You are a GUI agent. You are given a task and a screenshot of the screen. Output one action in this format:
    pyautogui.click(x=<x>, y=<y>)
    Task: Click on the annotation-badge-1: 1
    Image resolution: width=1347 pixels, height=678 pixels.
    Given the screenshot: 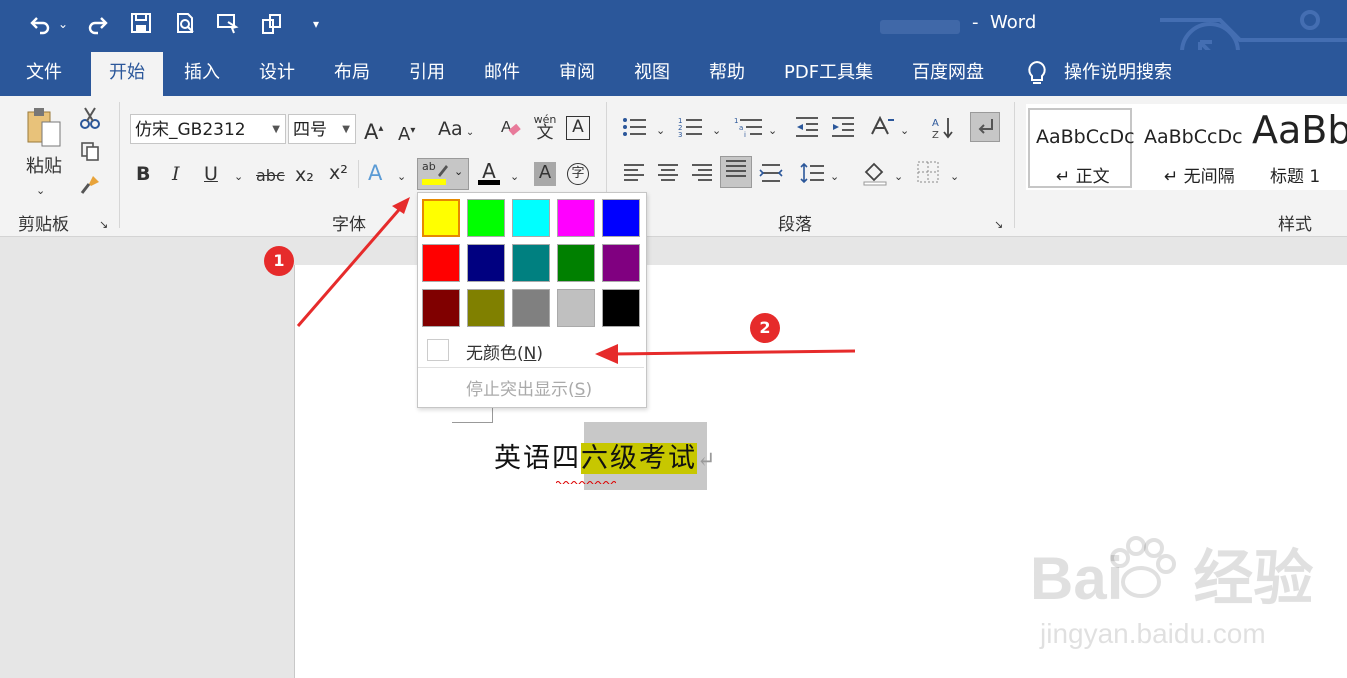 What is the action you would take?
    pyautogui.click(x=279, y=261)
    